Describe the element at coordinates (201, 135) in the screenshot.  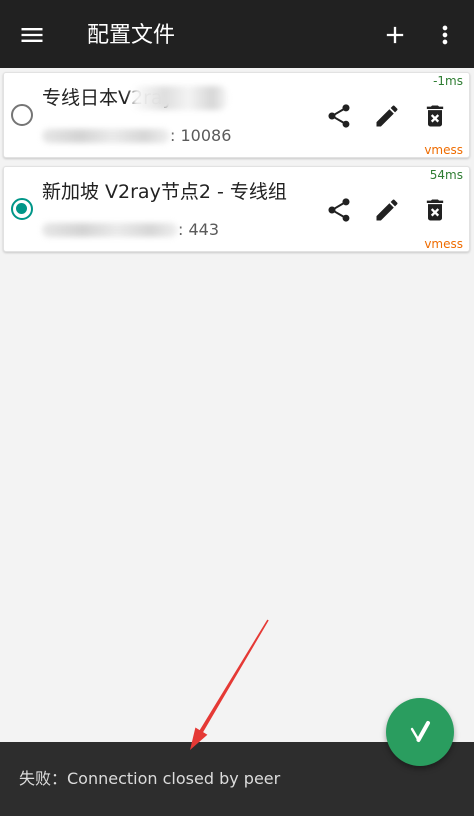
I see `server-port: : 10086` at that location.